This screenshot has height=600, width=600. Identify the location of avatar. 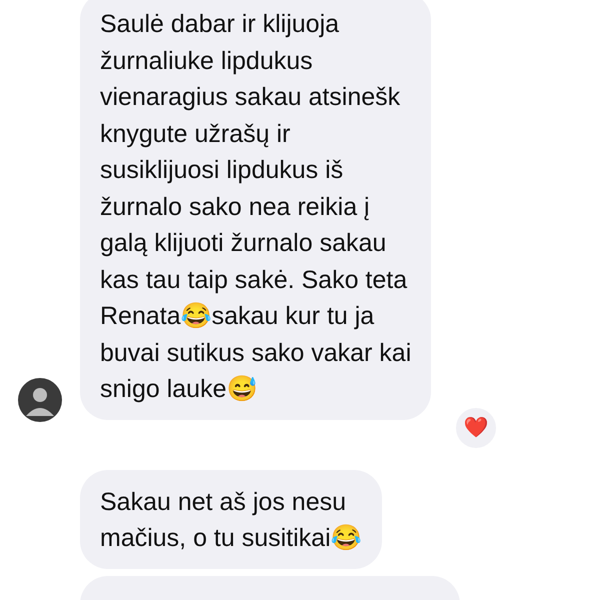
(40, 400).